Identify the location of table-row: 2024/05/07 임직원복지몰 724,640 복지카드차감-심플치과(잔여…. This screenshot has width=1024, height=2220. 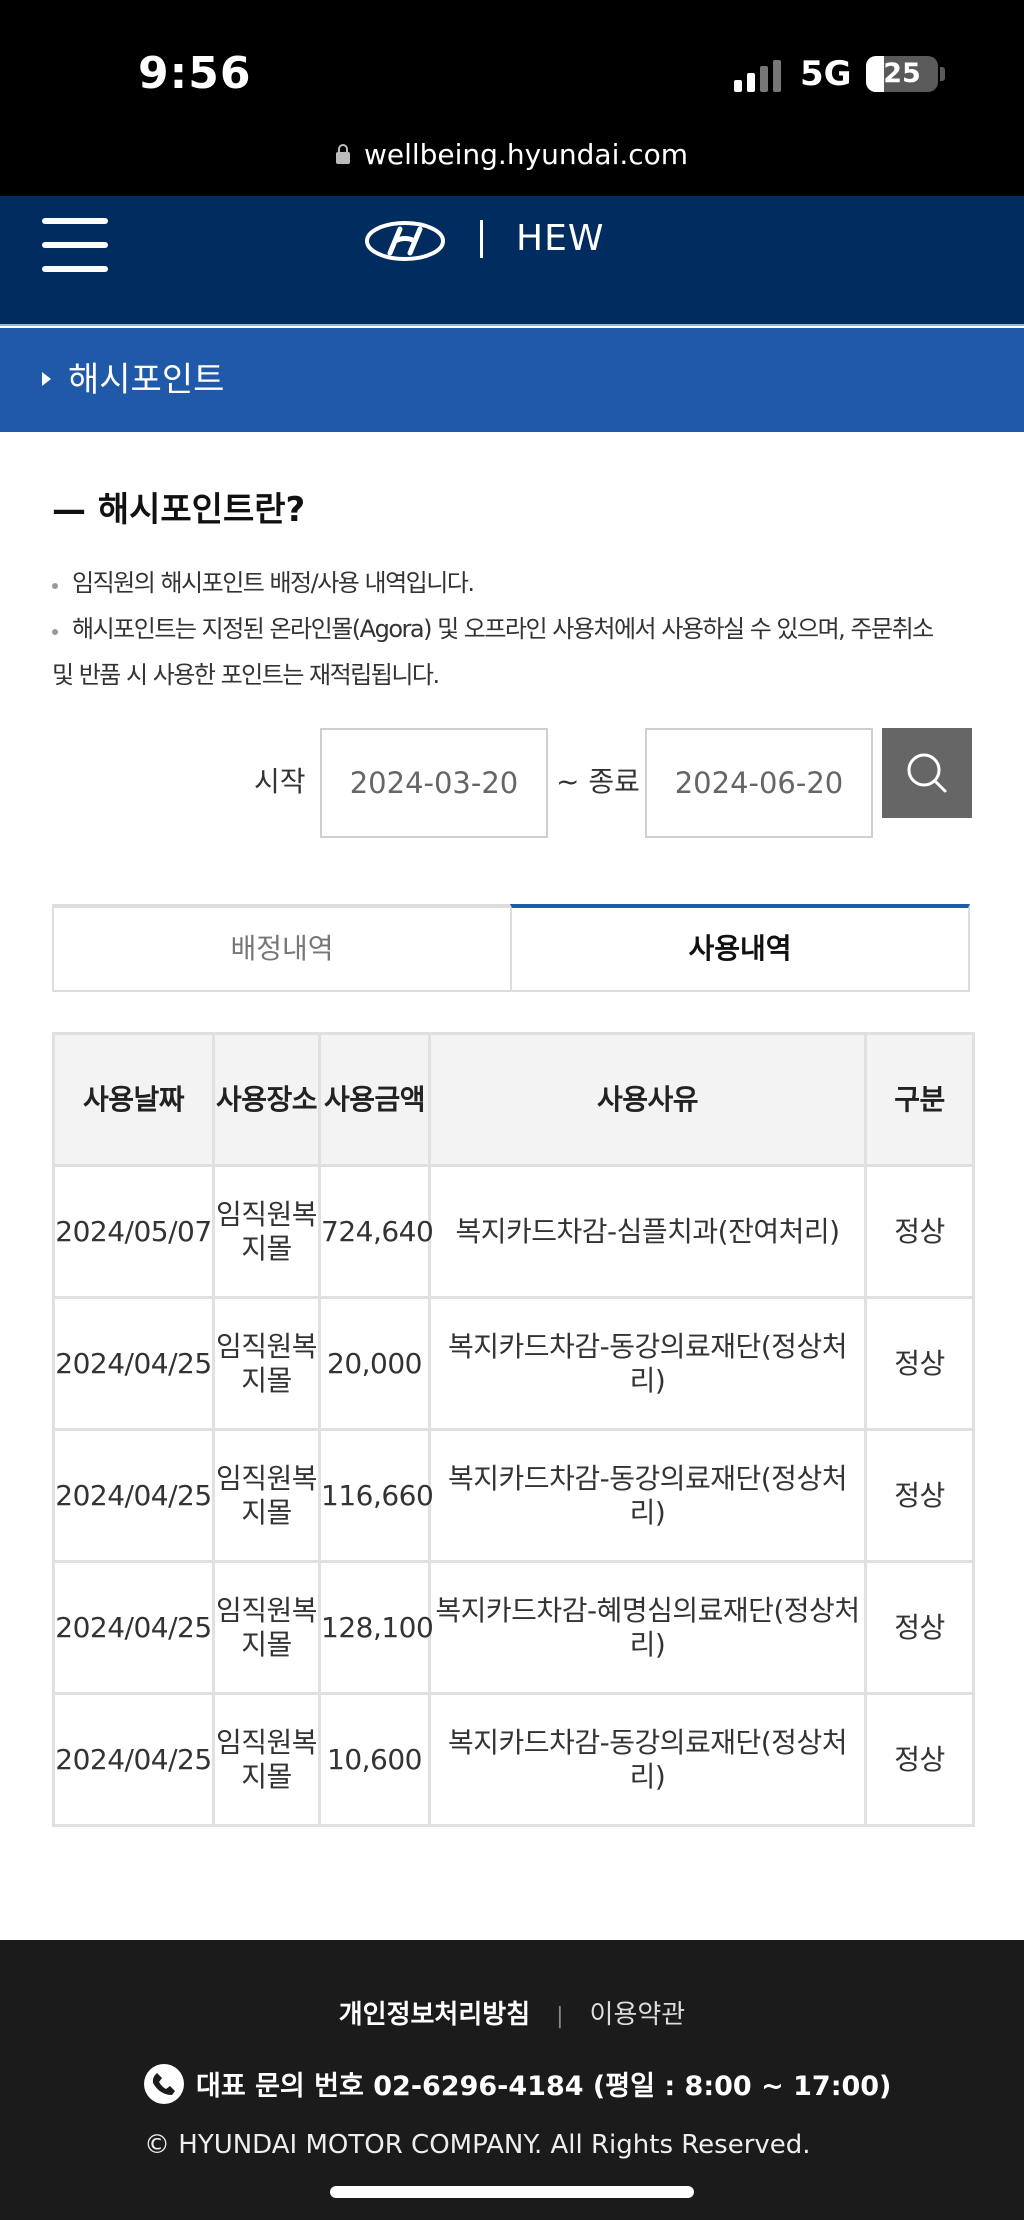
(513, 1231).